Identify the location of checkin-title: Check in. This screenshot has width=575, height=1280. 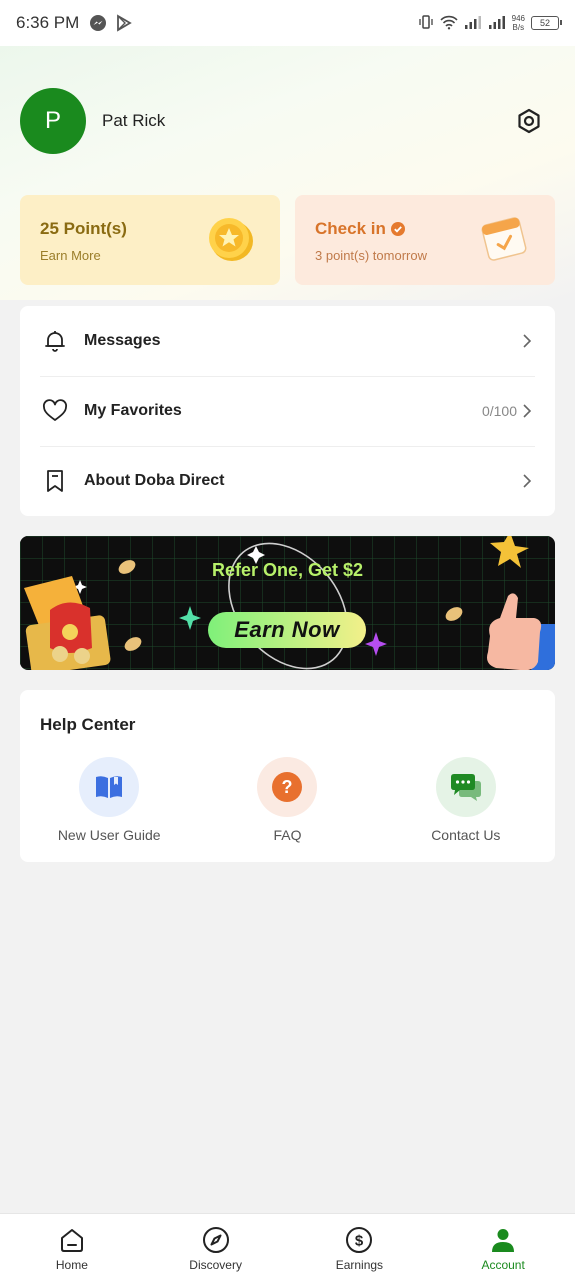
(350, 228).